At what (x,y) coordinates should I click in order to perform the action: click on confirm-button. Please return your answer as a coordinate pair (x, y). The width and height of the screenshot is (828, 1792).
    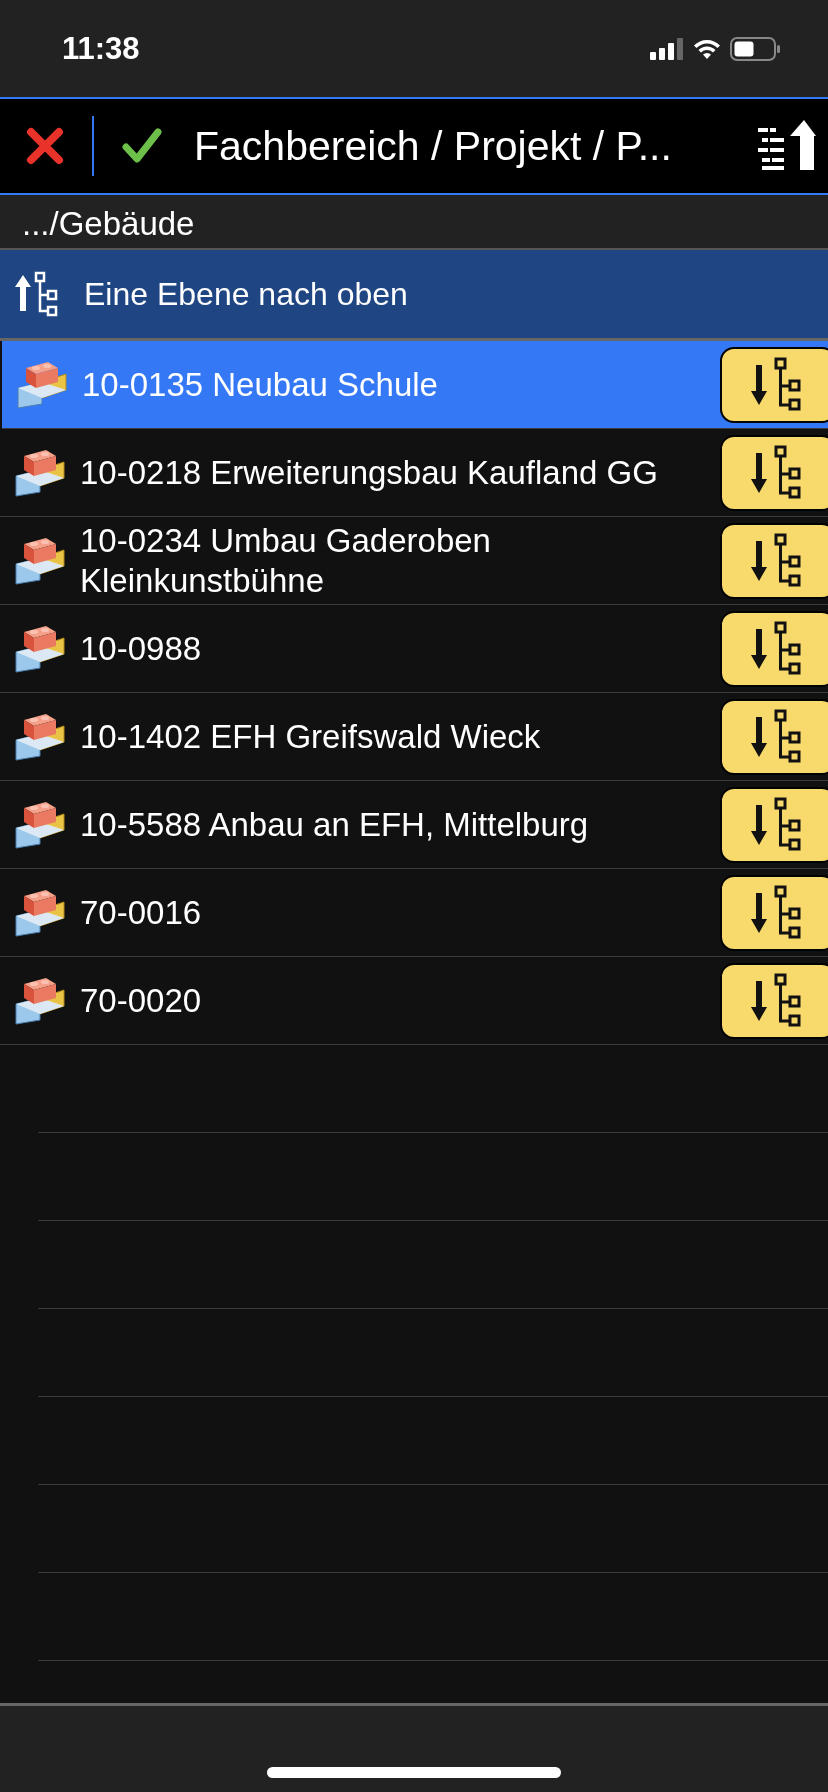
    Looking at the image, I should click on (142, 146).